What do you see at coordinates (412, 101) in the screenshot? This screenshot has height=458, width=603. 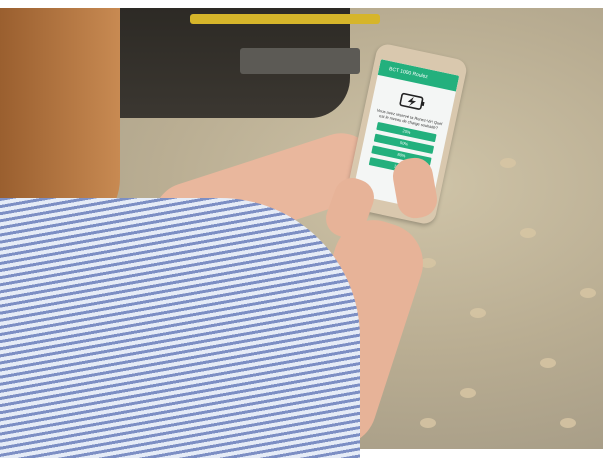 I see `battery-charging-icon` at bounding box center [412, 101].